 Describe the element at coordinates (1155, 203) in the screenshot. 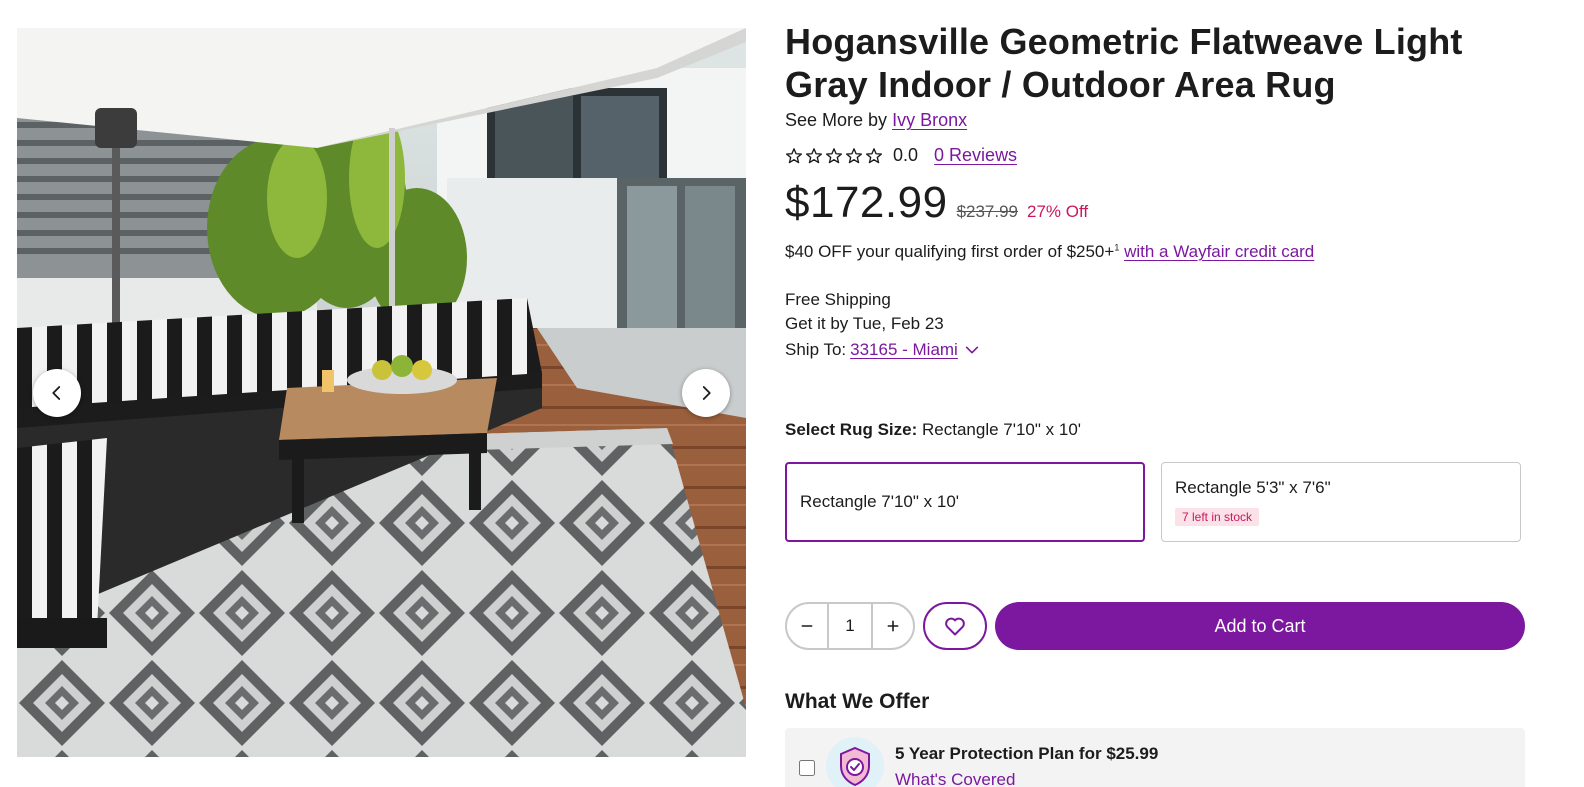

I see `price-row: $172.99 $237.99 27% Off` at that location.